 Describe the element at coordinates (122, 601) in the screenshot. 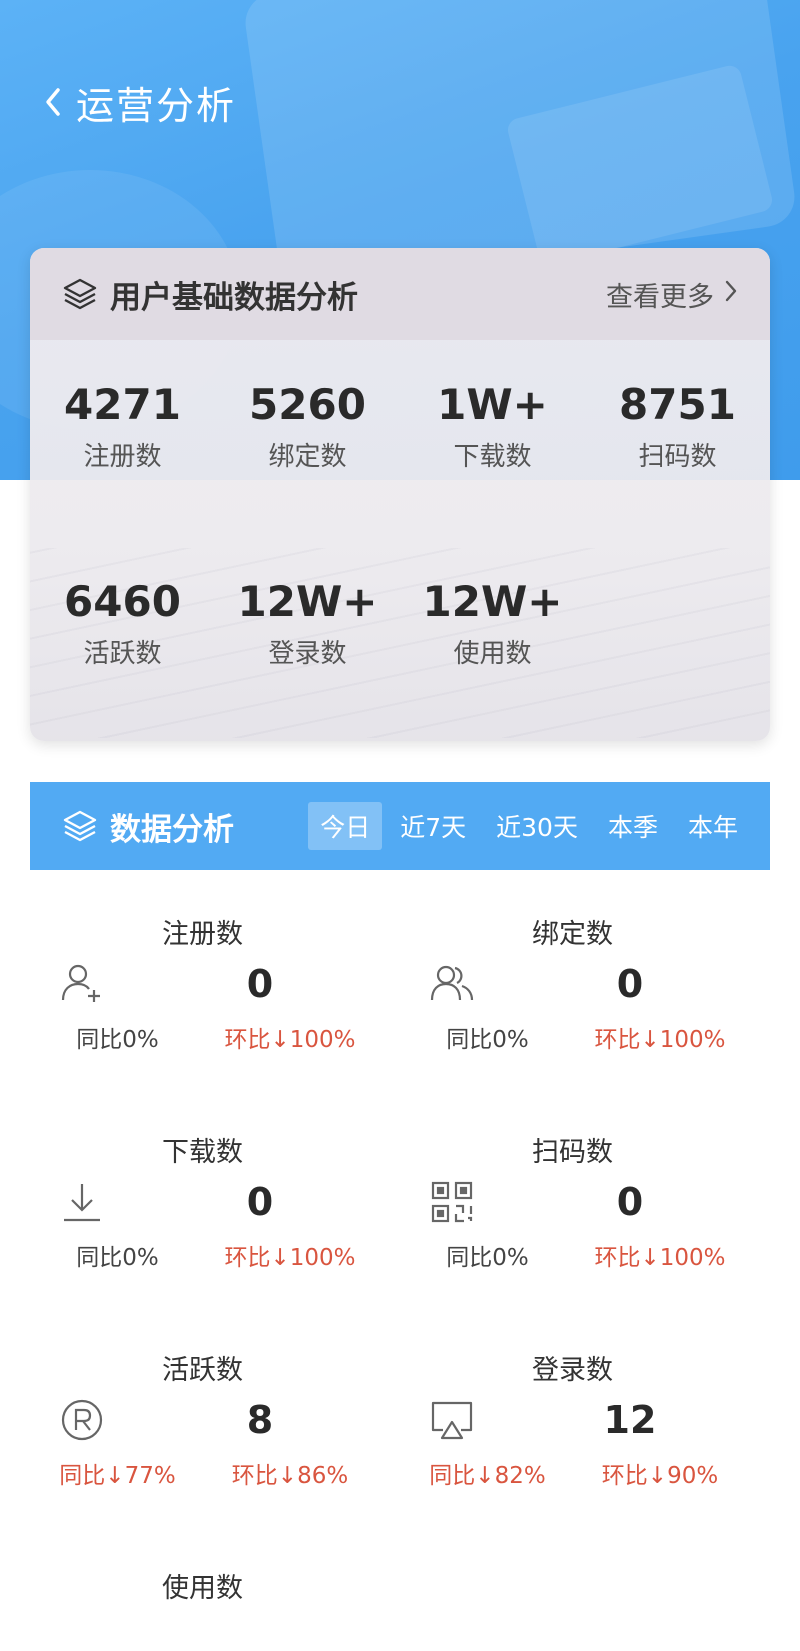

I see `stat-value: 6460` at that location.